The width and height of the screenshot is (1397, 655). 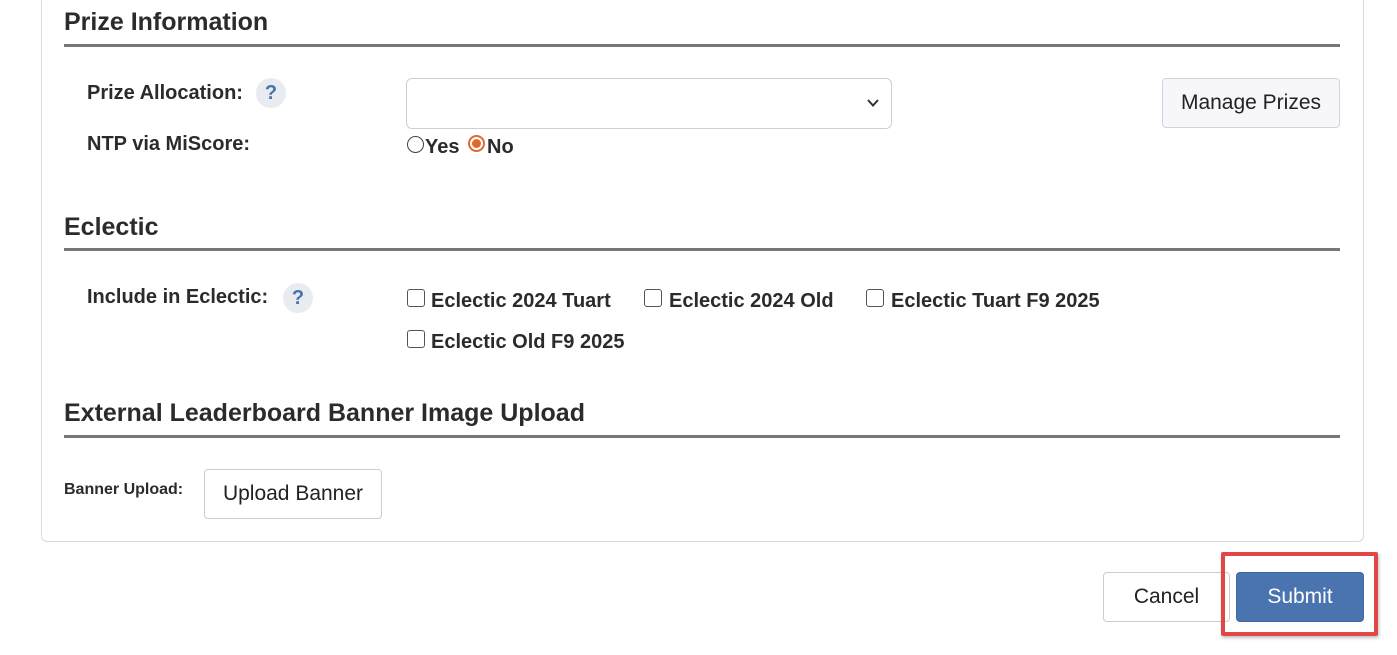 I want to click on include-eclectic-label: Include in Eclectic:, so click(x=178, y=297).